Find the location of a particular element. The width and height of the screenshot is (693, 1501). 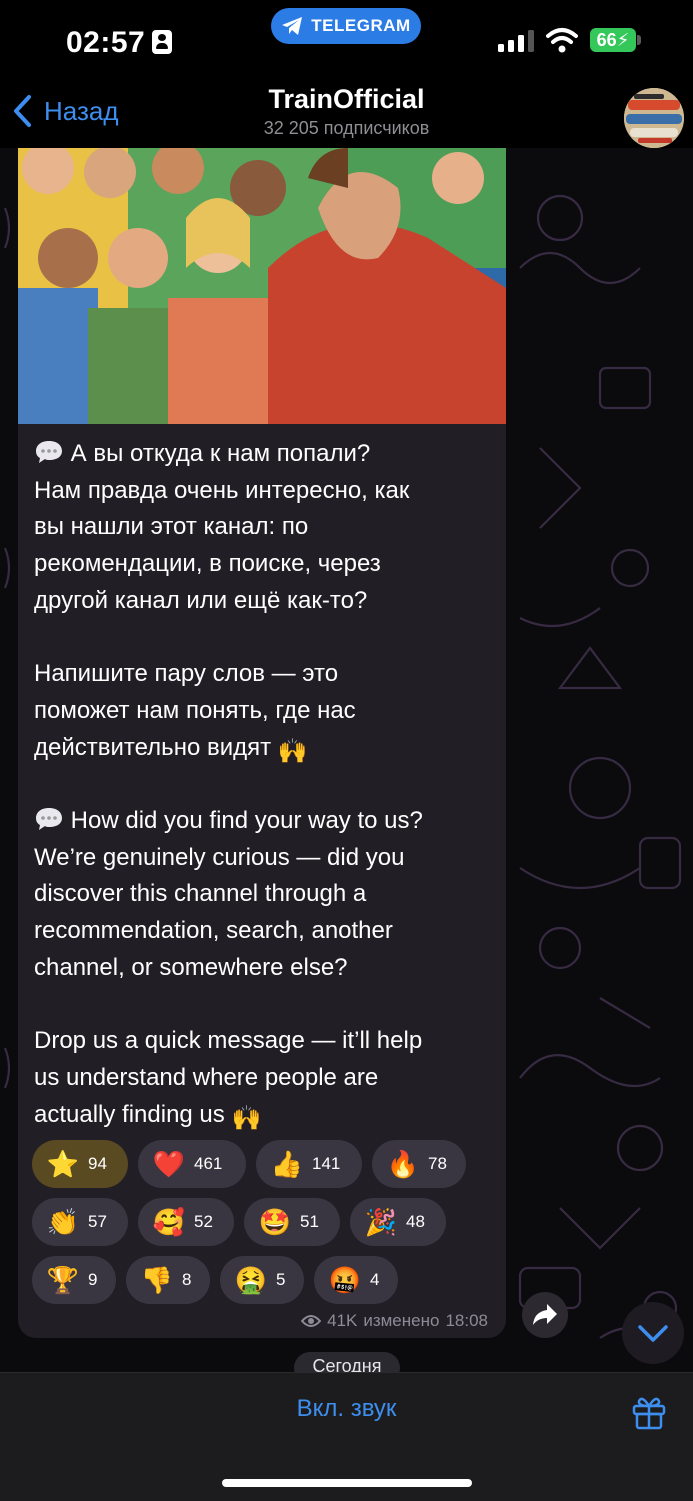

train-collage-image is located at coordinates (654, 118).